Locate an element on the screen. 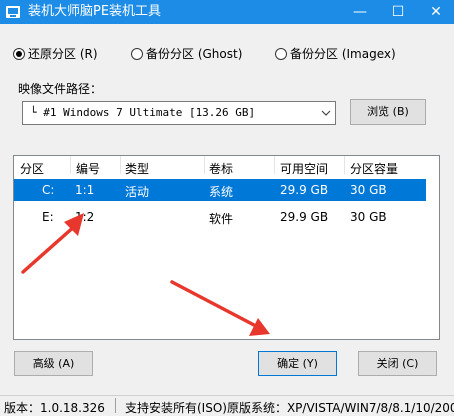 This screenshot has height=416, width=454. version-text: 版本：1.0.18.326 is located at coordinates (54, 408).